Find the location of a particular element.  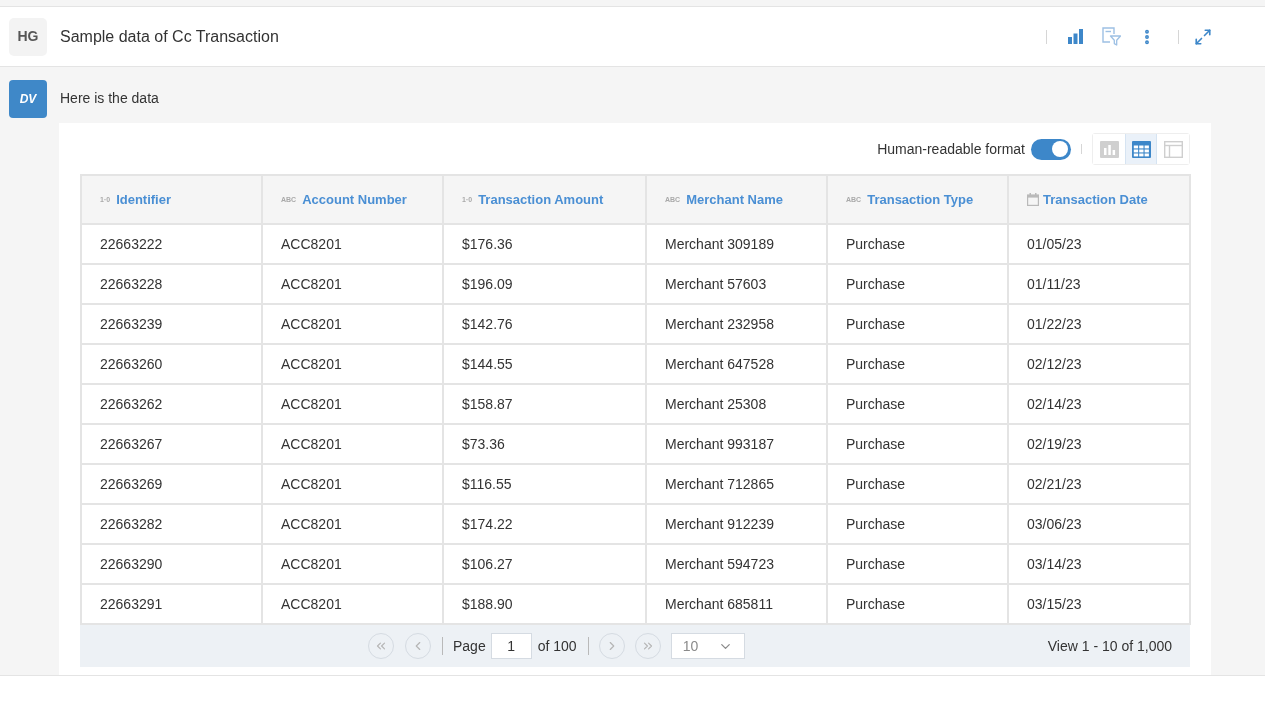

table-cell: $196.09 is located at coordinates (544, 284).